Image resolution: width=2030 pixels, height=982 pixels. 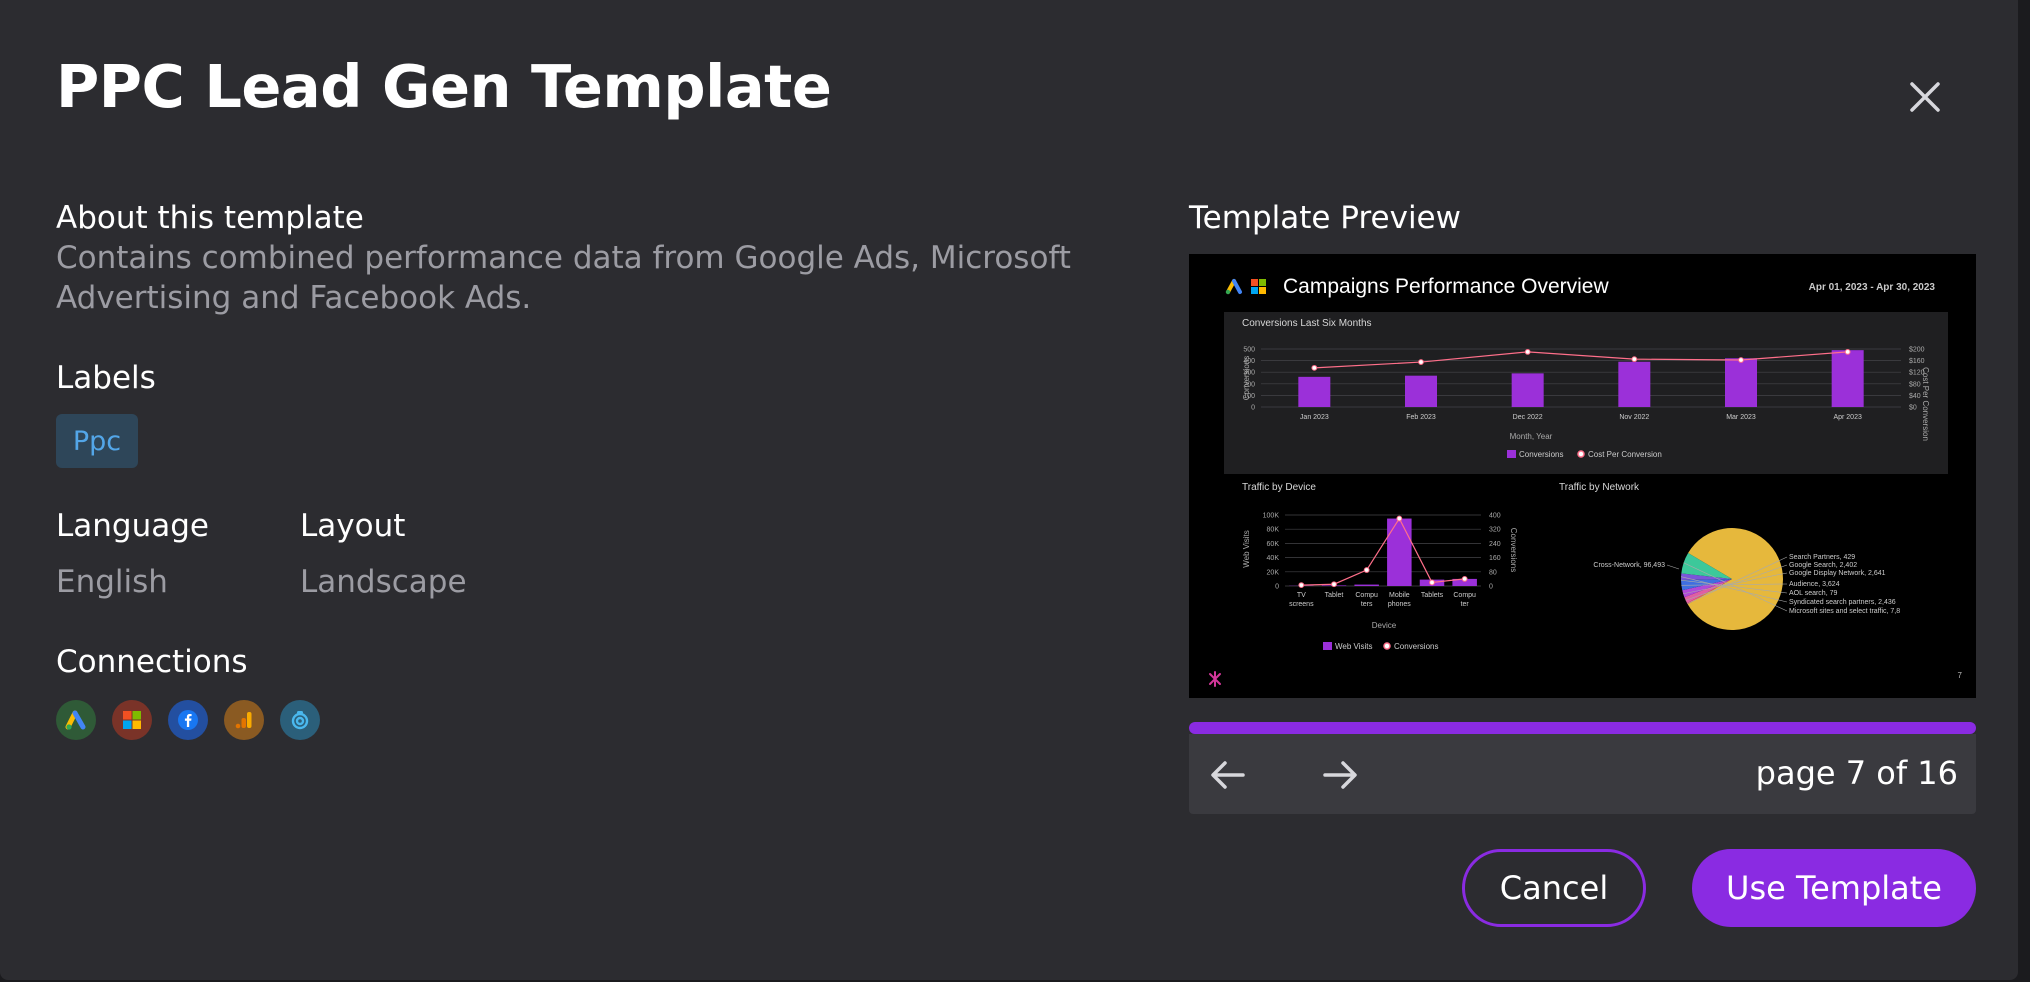 I want to click on google-analytics-icon, so click(x=244, y=720).